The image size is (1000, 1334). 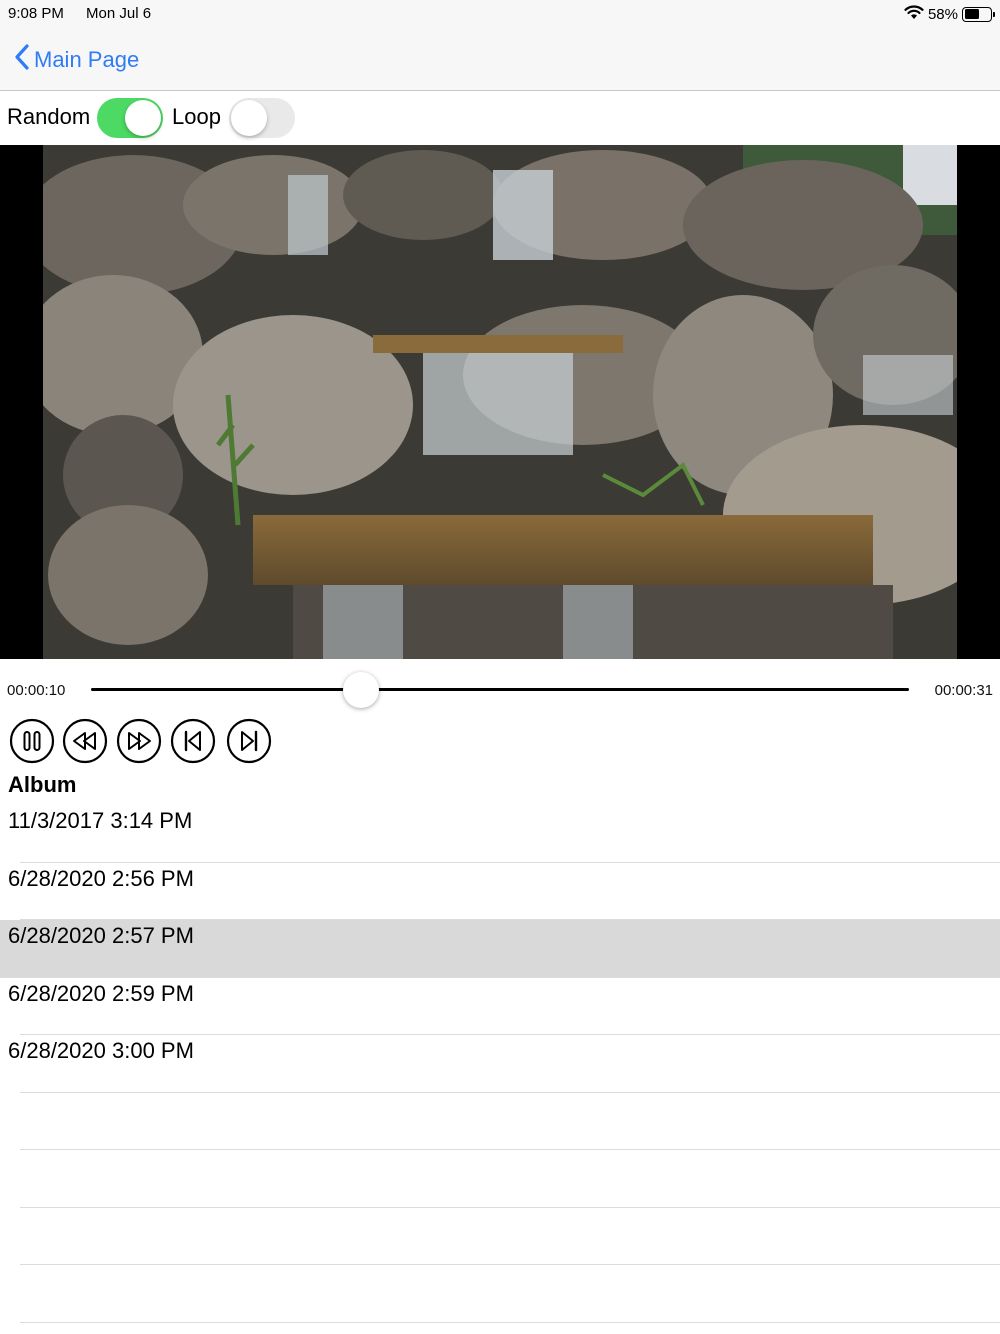 I want to click on back-button-label: Main Page, so click(x=87, y=59).